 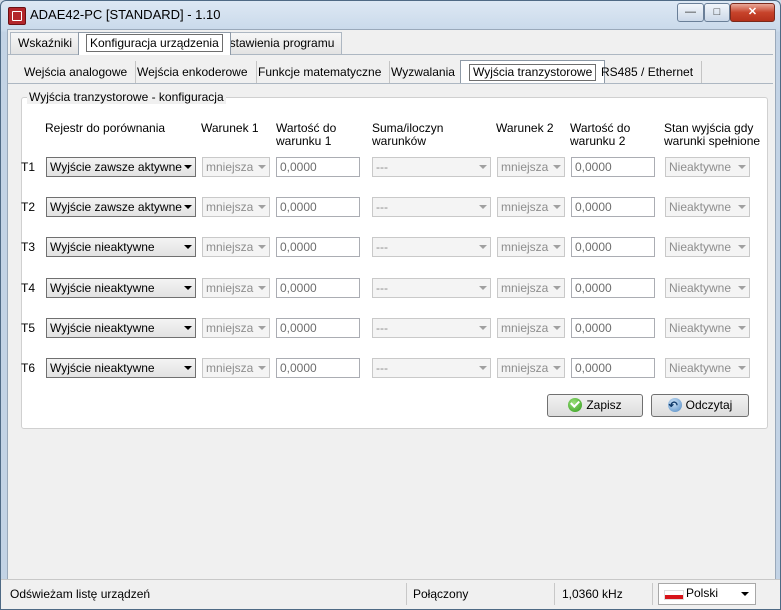 I want to click on tab-indicators: Wskaźniki, so click(x=45, y=43).